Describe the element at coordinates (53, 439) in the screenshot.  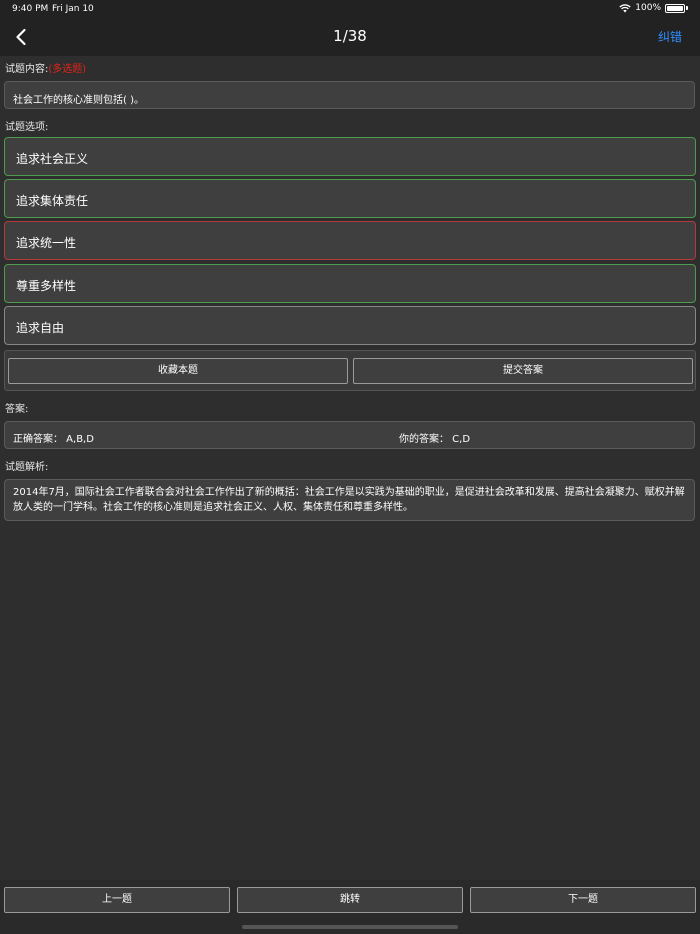
I see `correct-answer: 正确答案： A,B,D` at that location.